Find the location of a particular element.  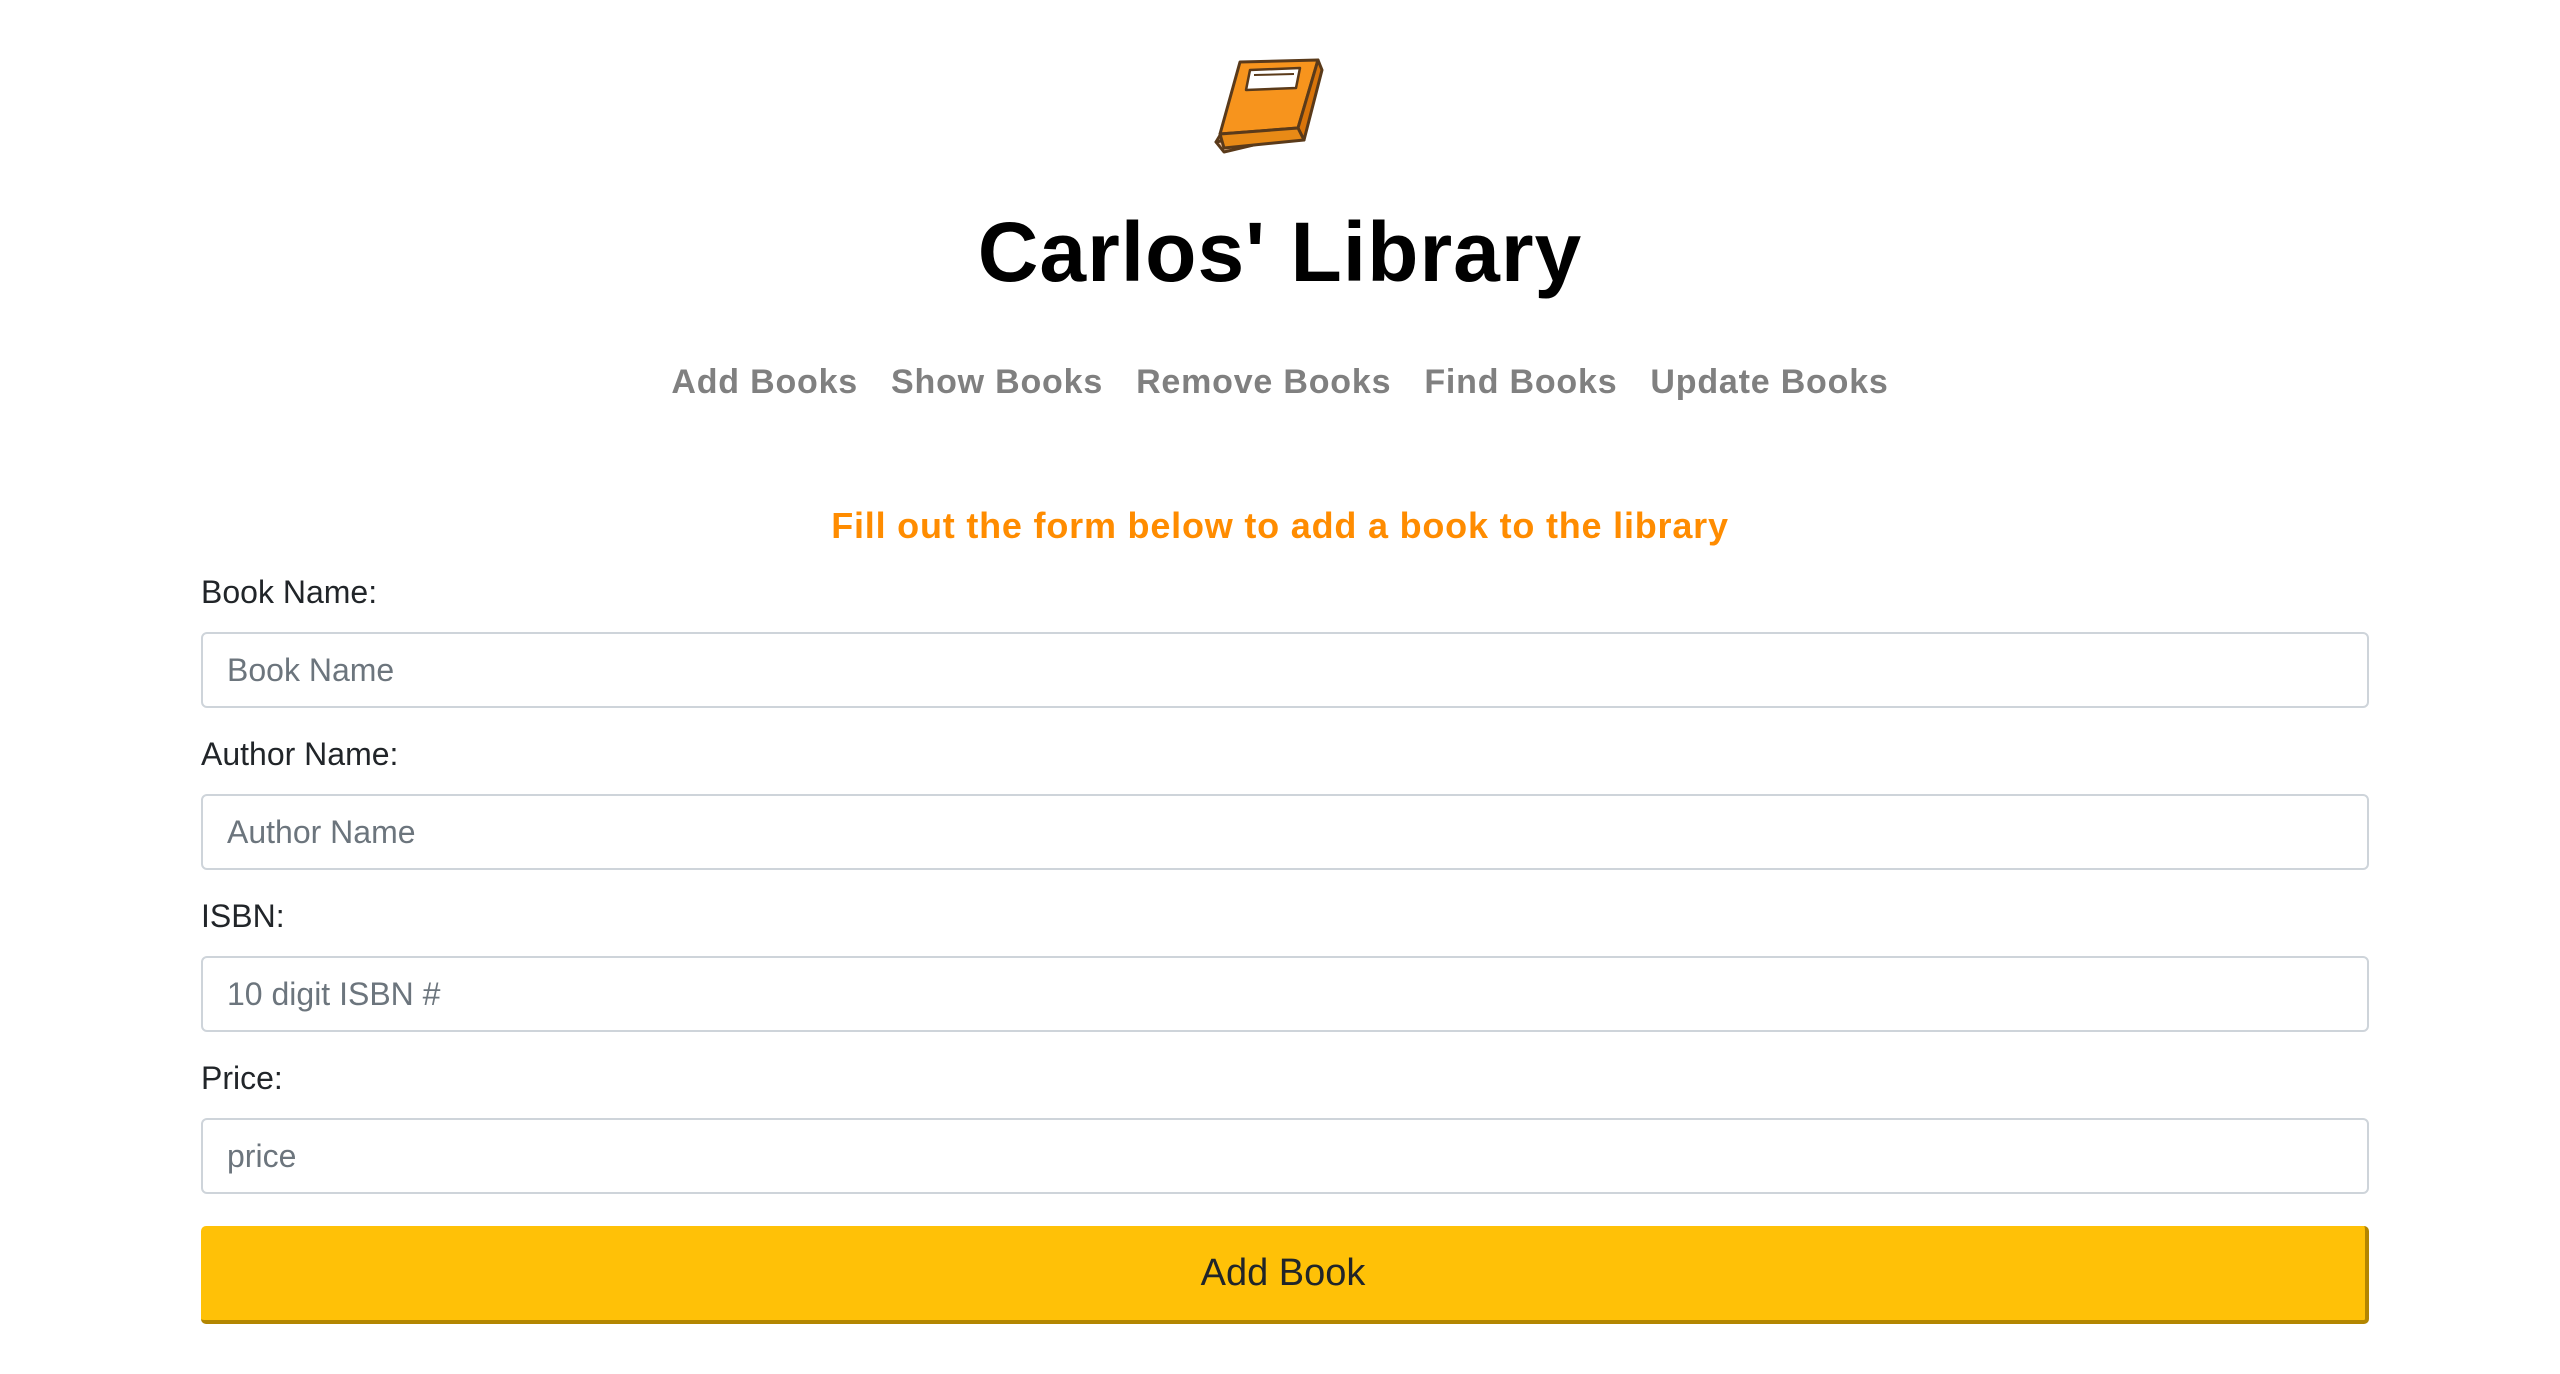

price-group: Price: is located at coordinates (1285, 1125).